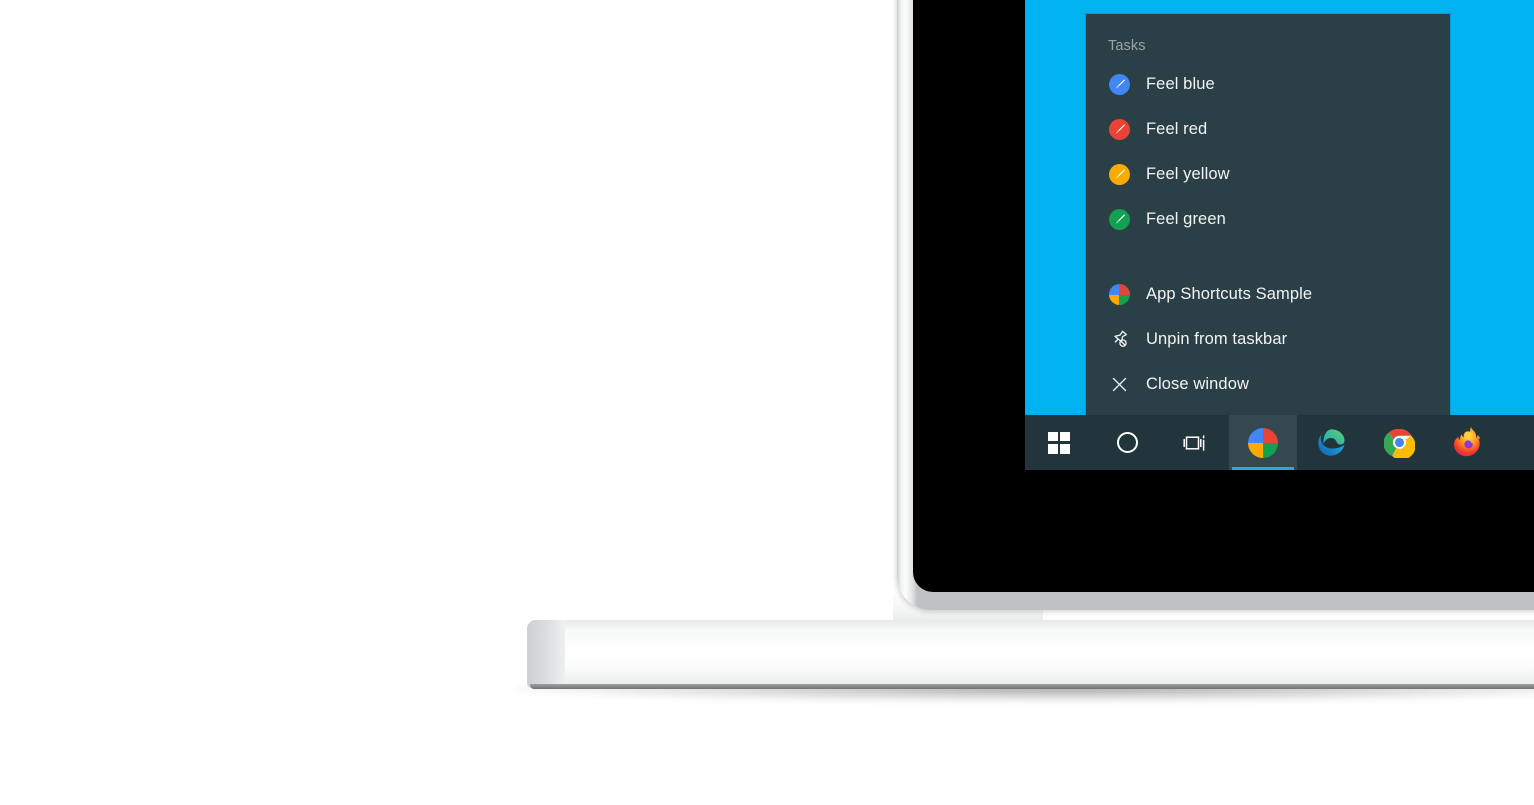 This screenshot has width=1534, height=805. What do you see at coordinates (1268, 219) in the screenshot?
I see `jumplist-item-feel-green: Feel green` at bounding box center [1268, 219].